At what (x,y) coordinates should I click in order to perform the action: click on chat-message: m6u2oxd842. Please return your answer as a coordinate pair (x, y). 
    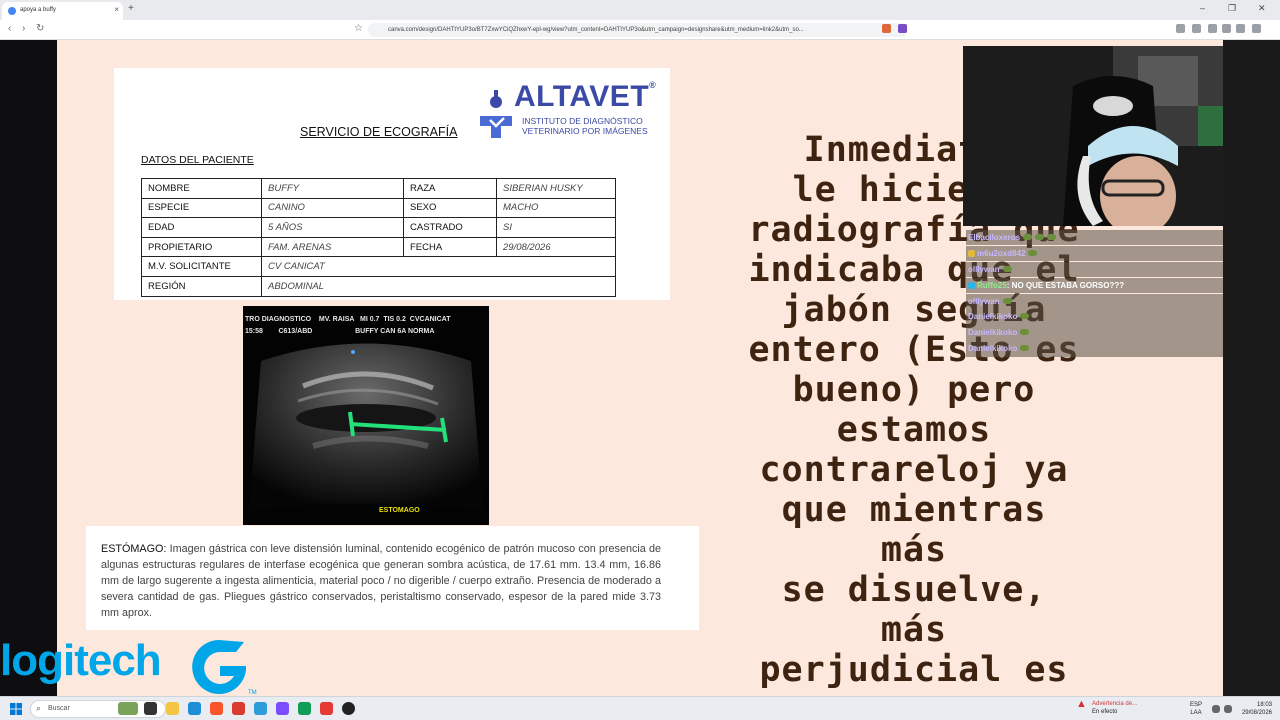
    Looking at the image, I should click on (1094, 253).